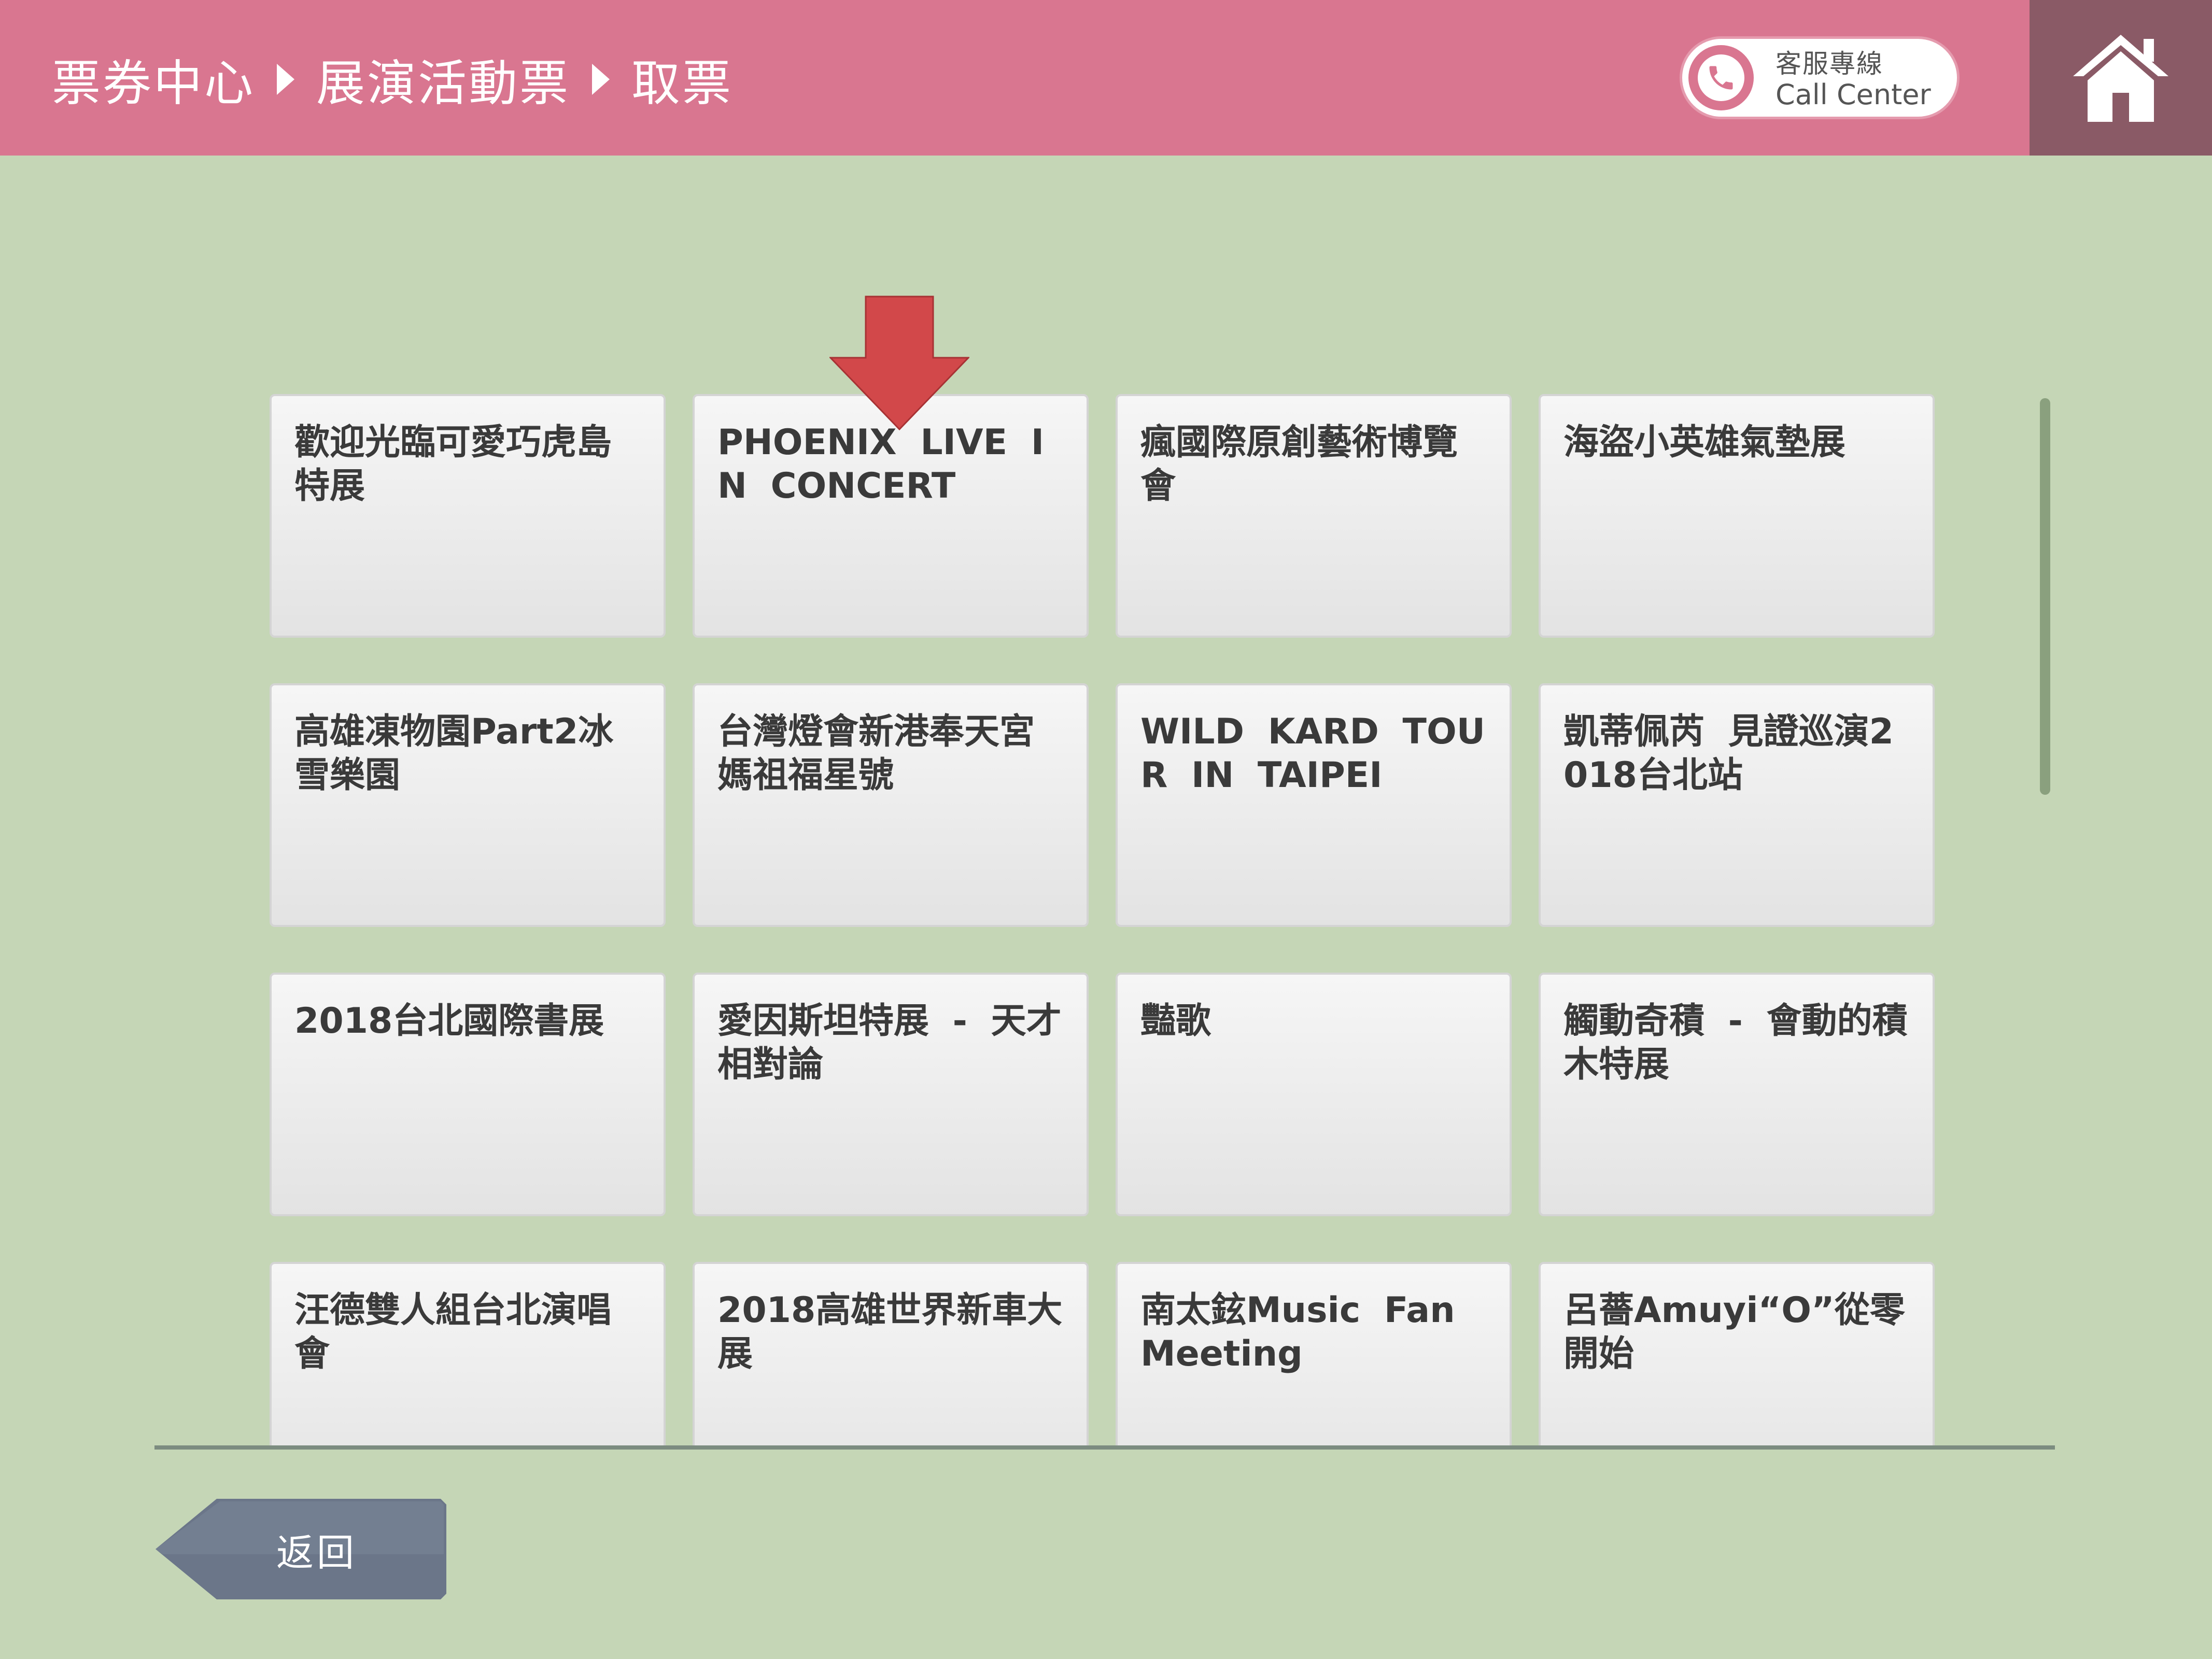  Describe the element at coordinates (1737, 516) in the screenshot. I see `event-tile: 海盜小英雄氣墊展` at that location.